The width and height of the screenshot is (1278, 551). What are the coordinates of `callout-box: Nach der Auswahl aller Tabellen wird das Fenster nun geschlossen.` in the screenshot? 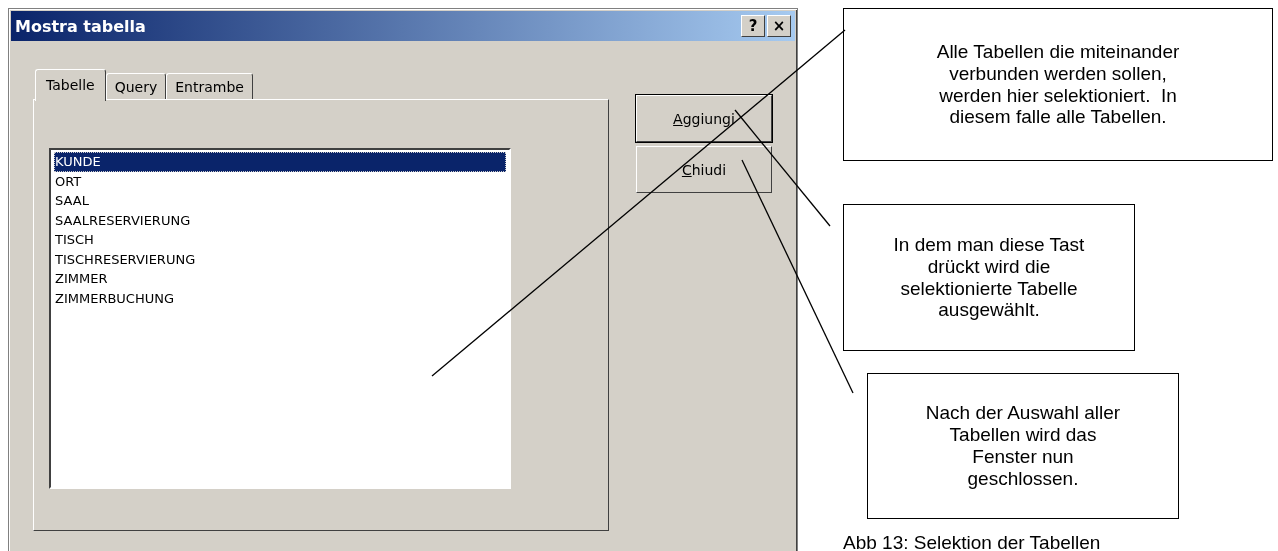 It's located at (1023, 446).